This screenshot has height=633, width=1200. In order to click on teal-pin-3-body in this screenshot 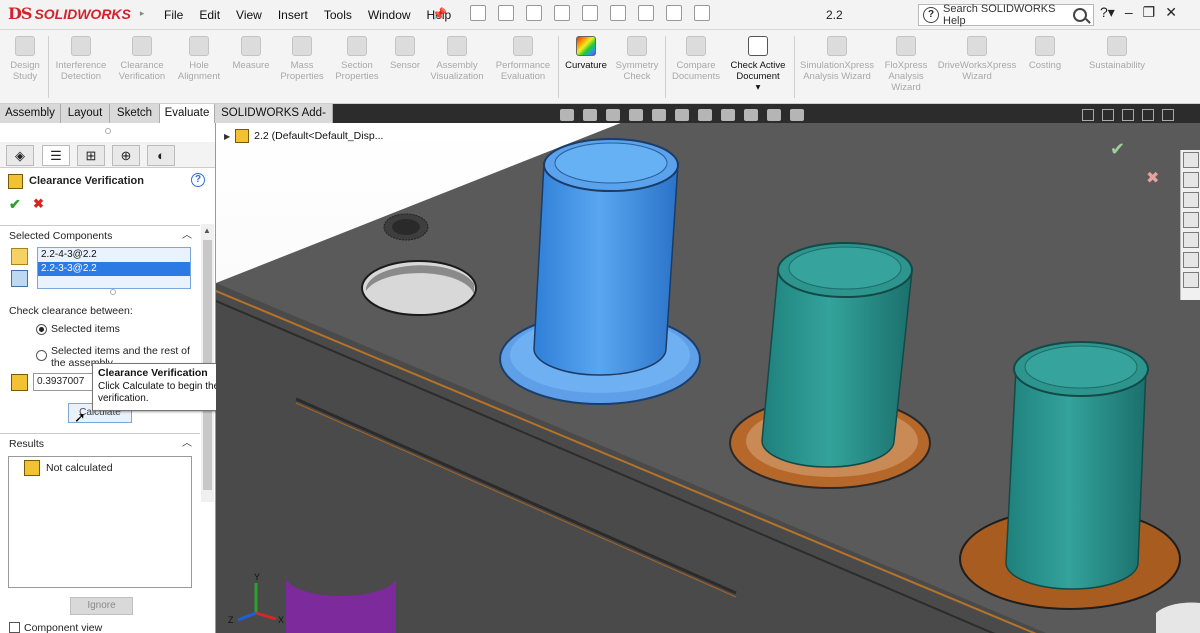, I will do `click(1076, 478)`.